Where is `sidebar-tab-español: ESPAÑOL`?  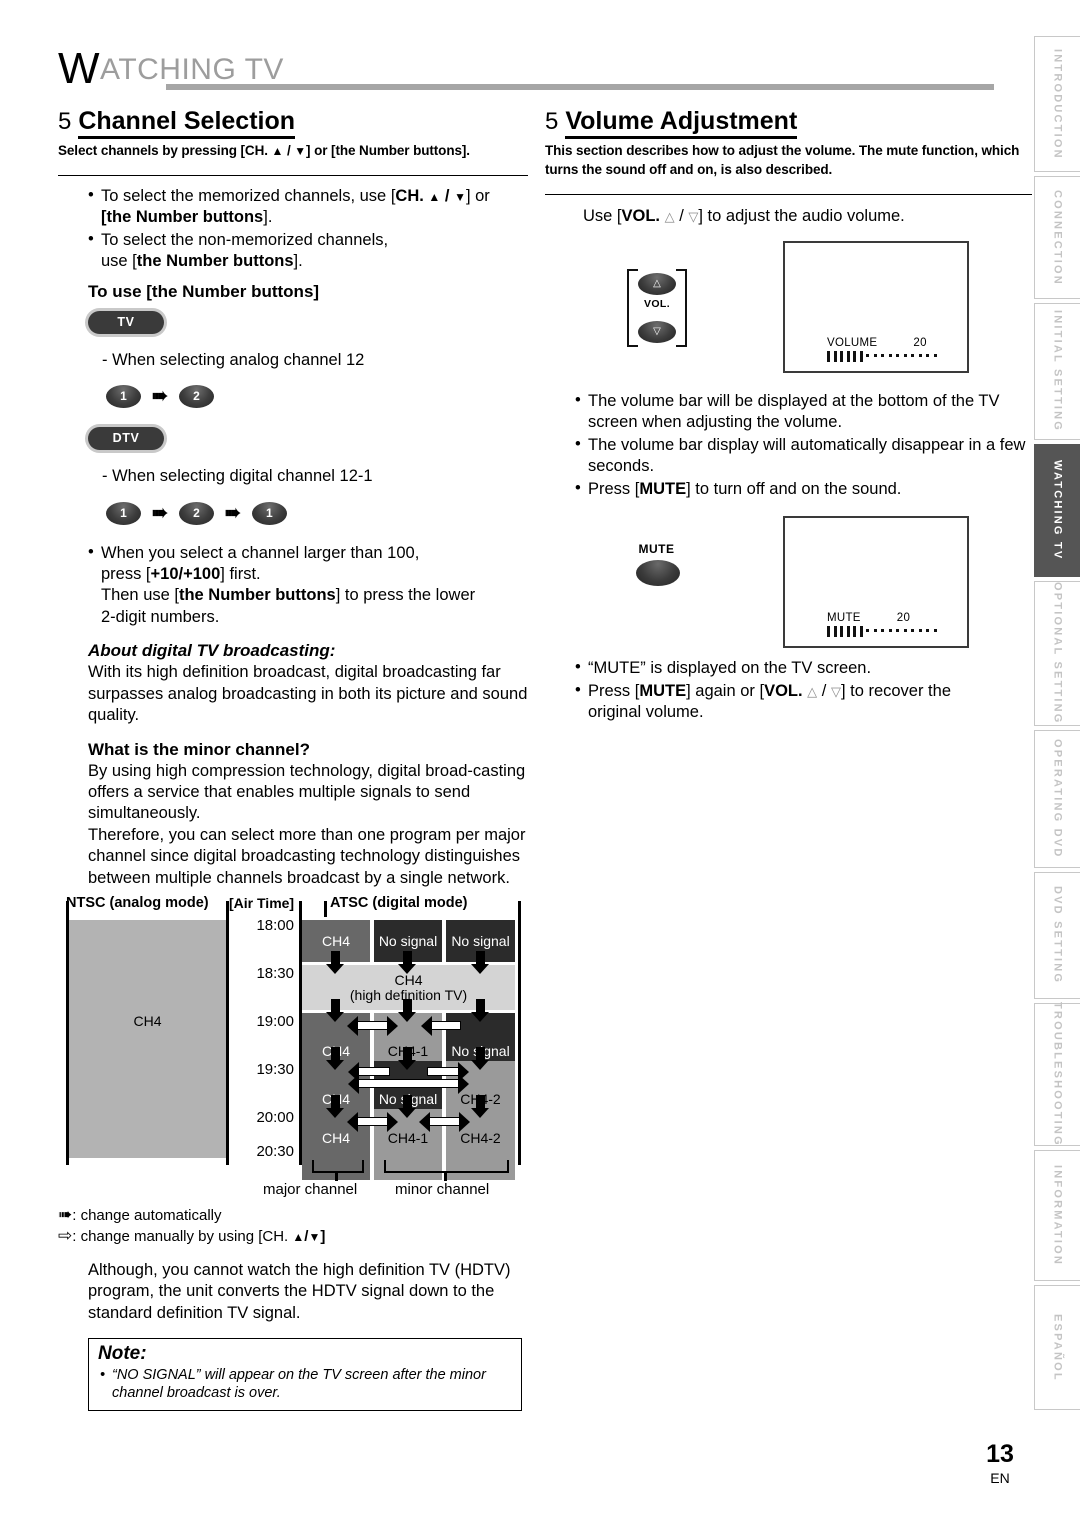 sidebar-tab-español: ESPAÑOL is located at coordinates (1057, 1347).